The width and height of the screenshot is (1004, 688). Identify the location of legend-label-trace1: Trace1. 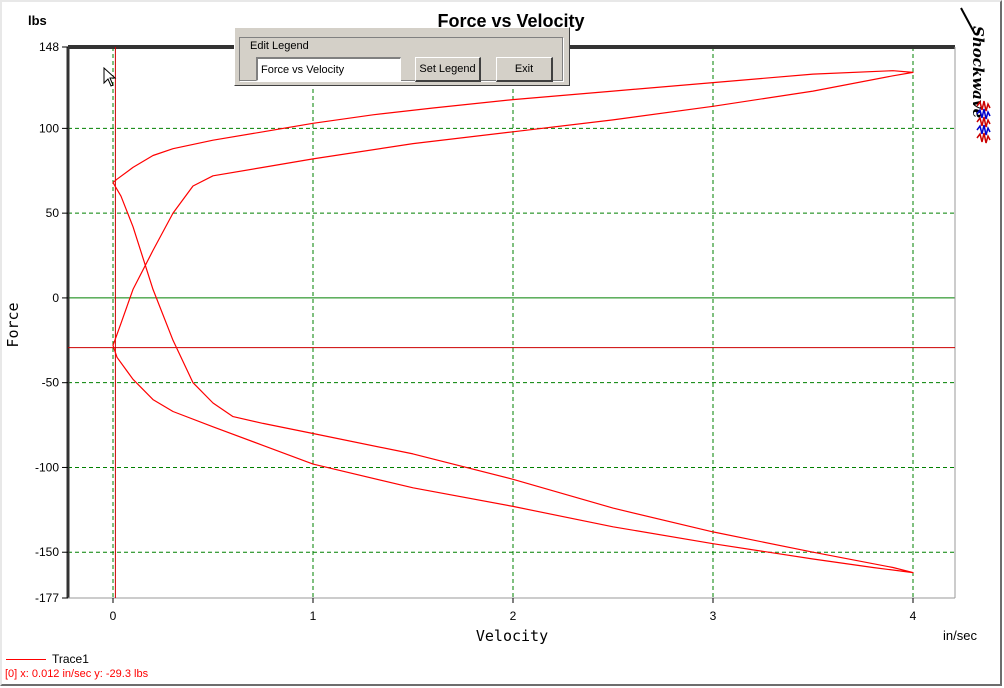
(70, 659).